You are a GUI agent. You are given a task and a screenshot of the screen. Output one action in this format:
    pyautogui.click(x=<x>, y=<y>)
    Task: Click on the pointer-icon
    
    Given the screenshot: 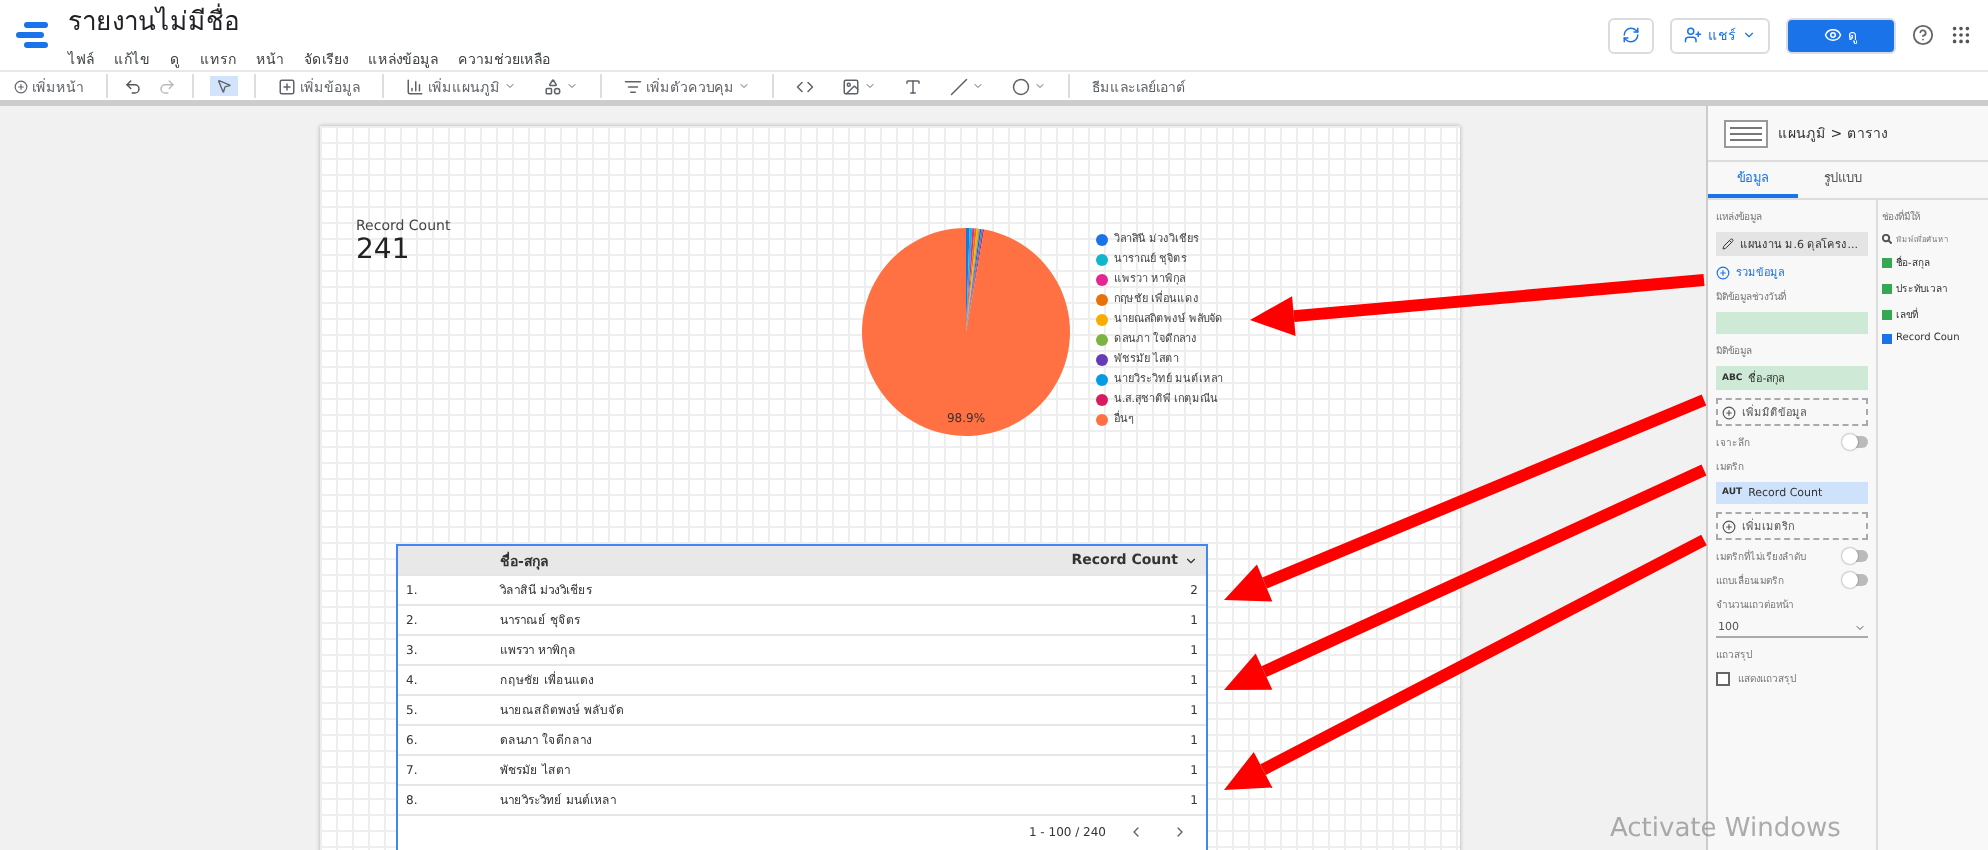 What is the action you would take?
    pyautogui.click(x=224, y=86)
    